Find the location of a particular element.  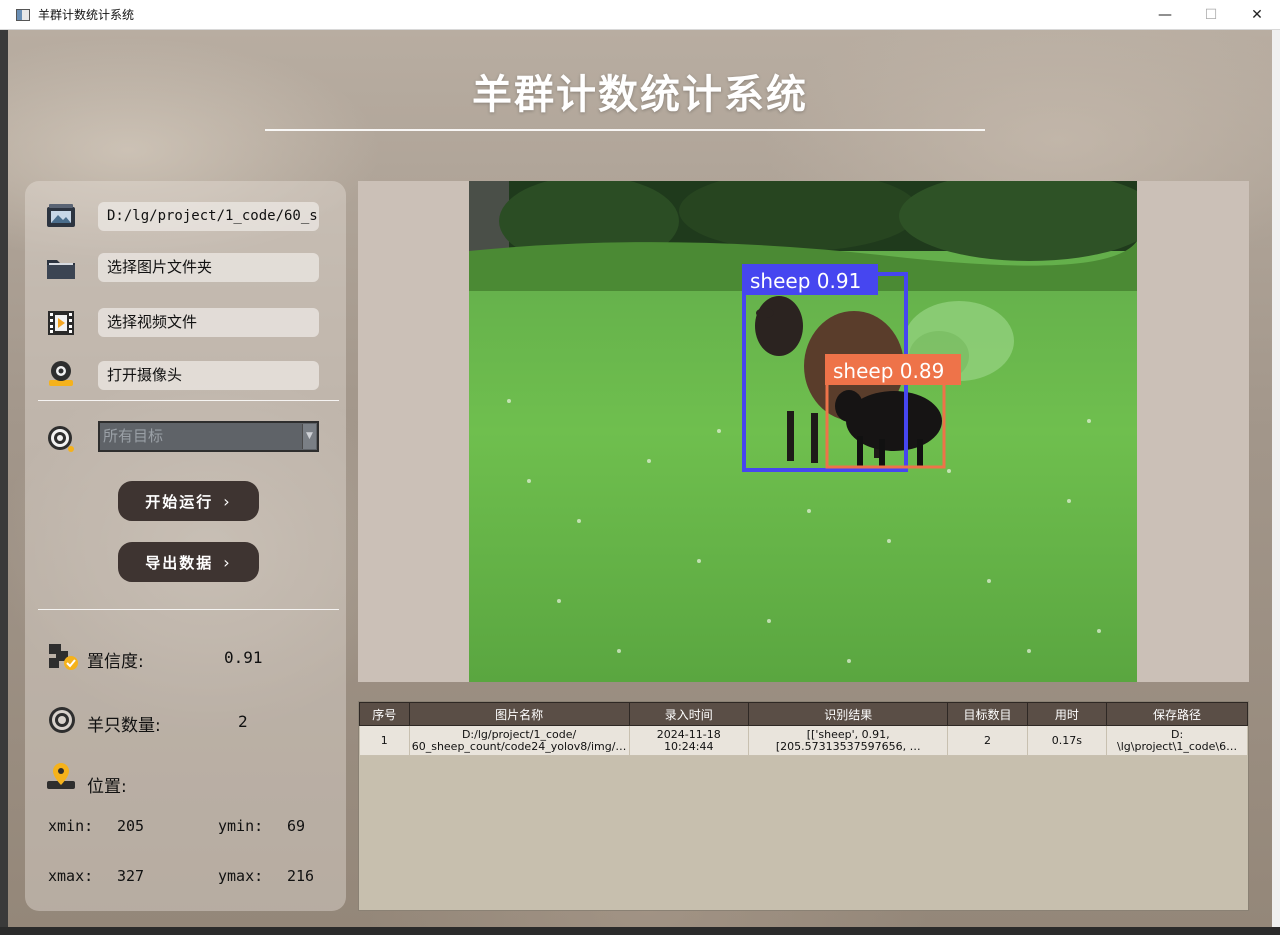

start-run-button: 开始运行 › is located at coordinates (188, 501).